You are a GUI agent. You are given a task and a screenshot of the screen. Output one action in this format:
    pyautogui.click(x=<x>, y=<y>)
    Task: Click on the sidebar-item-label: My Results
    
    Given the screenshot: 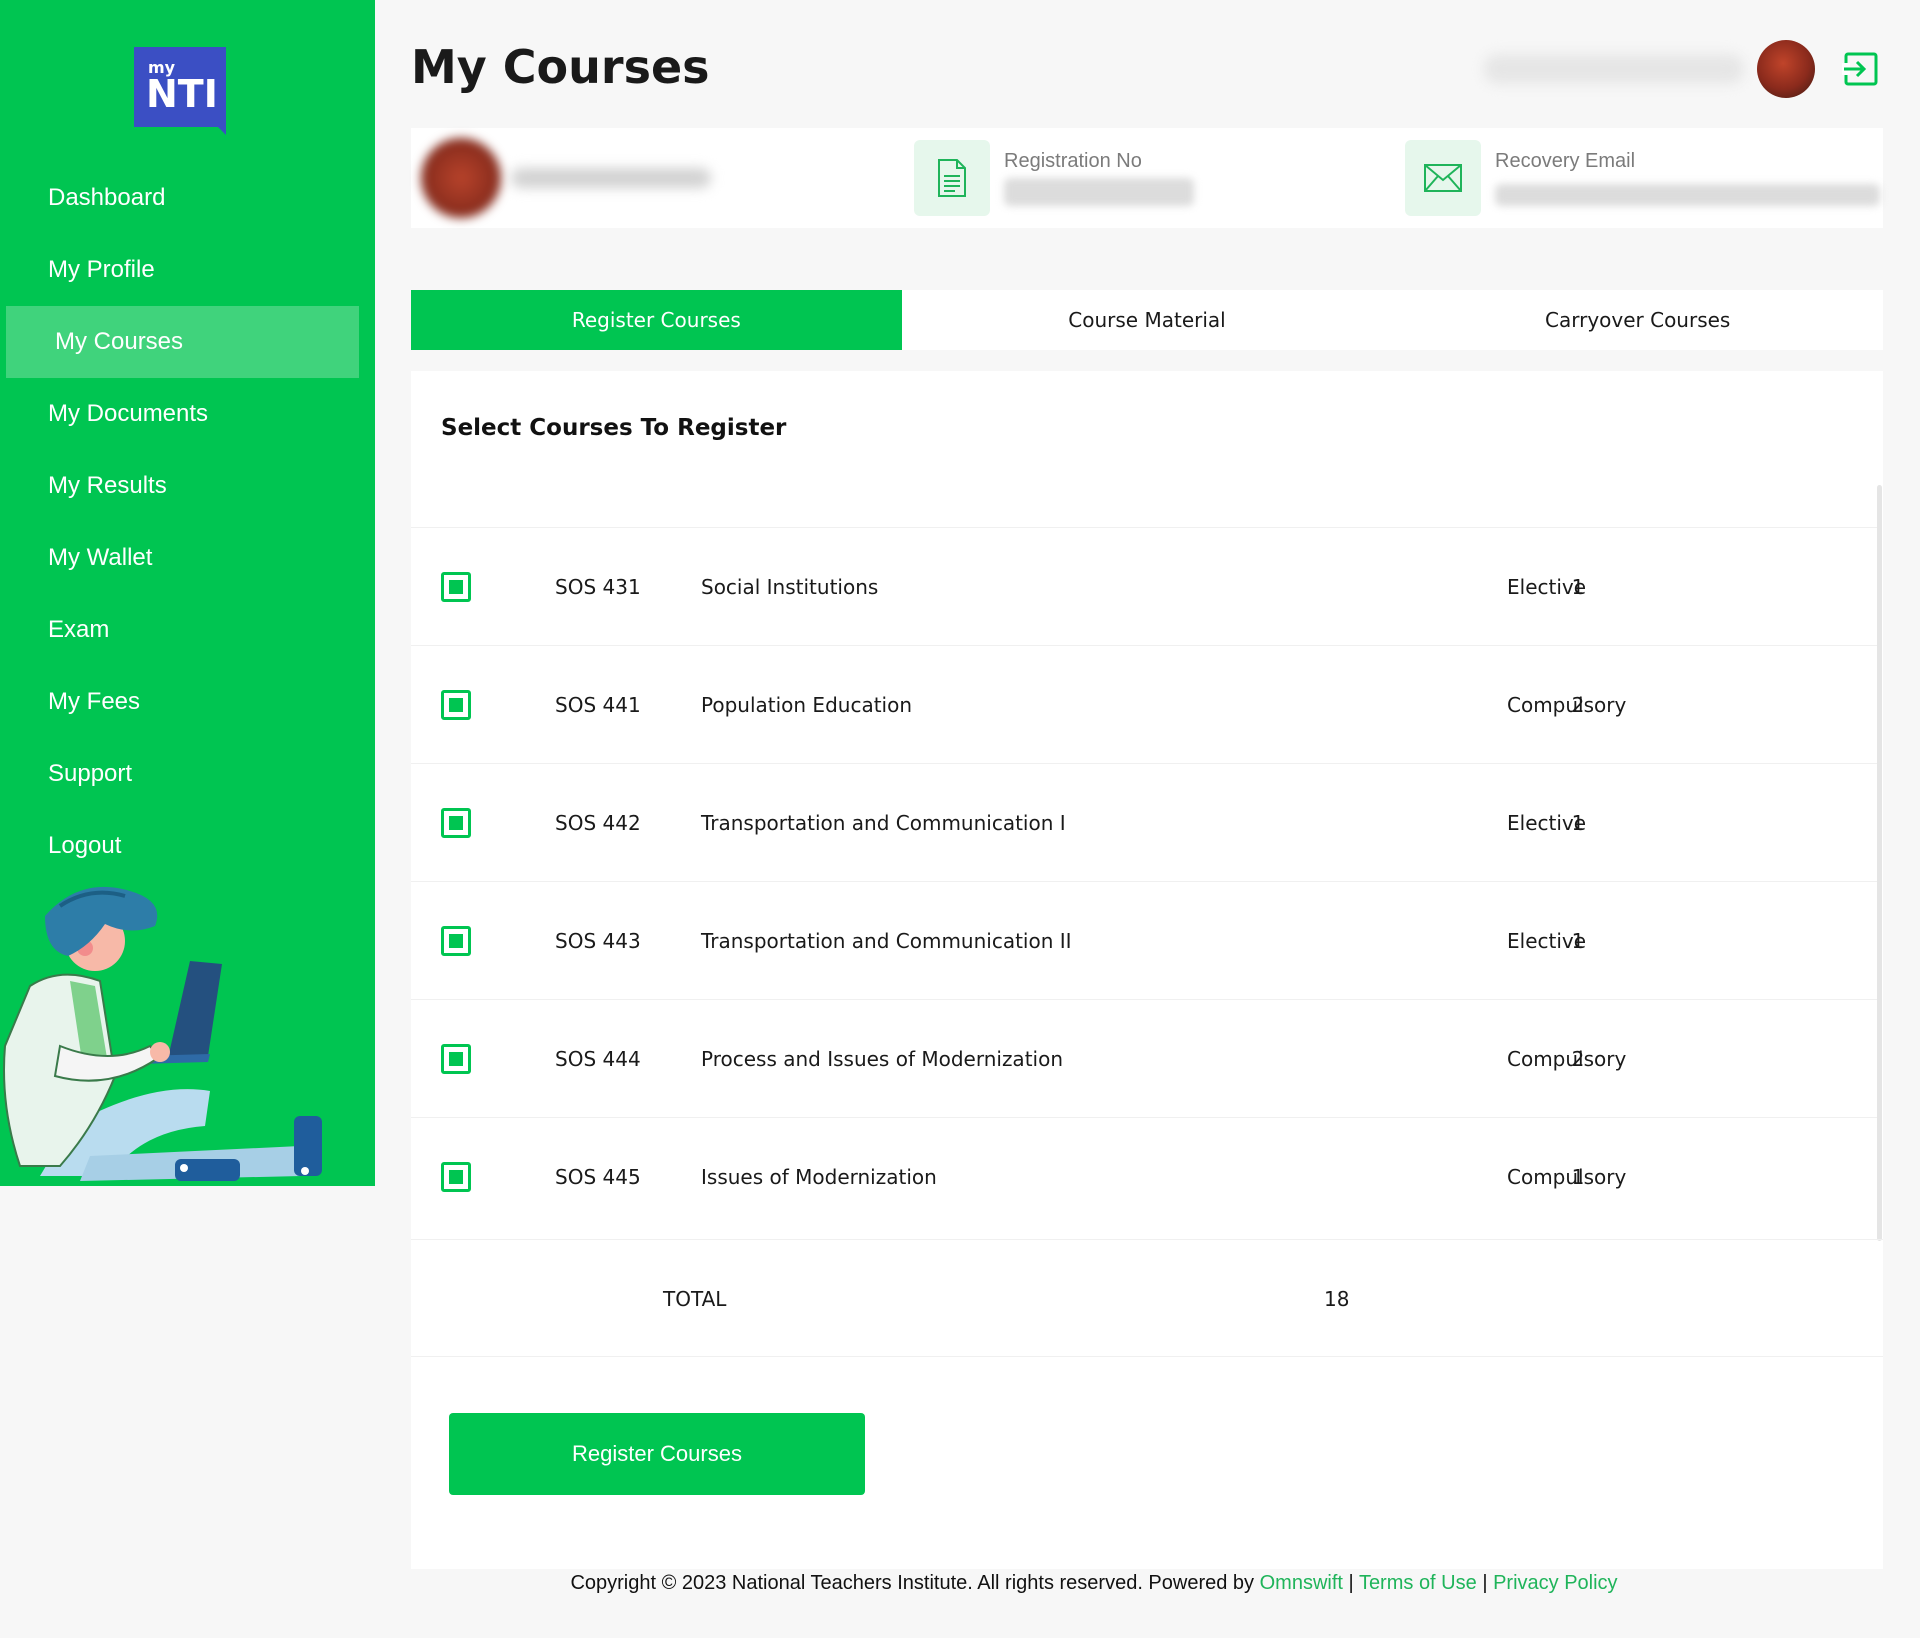 What is the action you would take?
    pyautogui.click(x=107, y=485)
    